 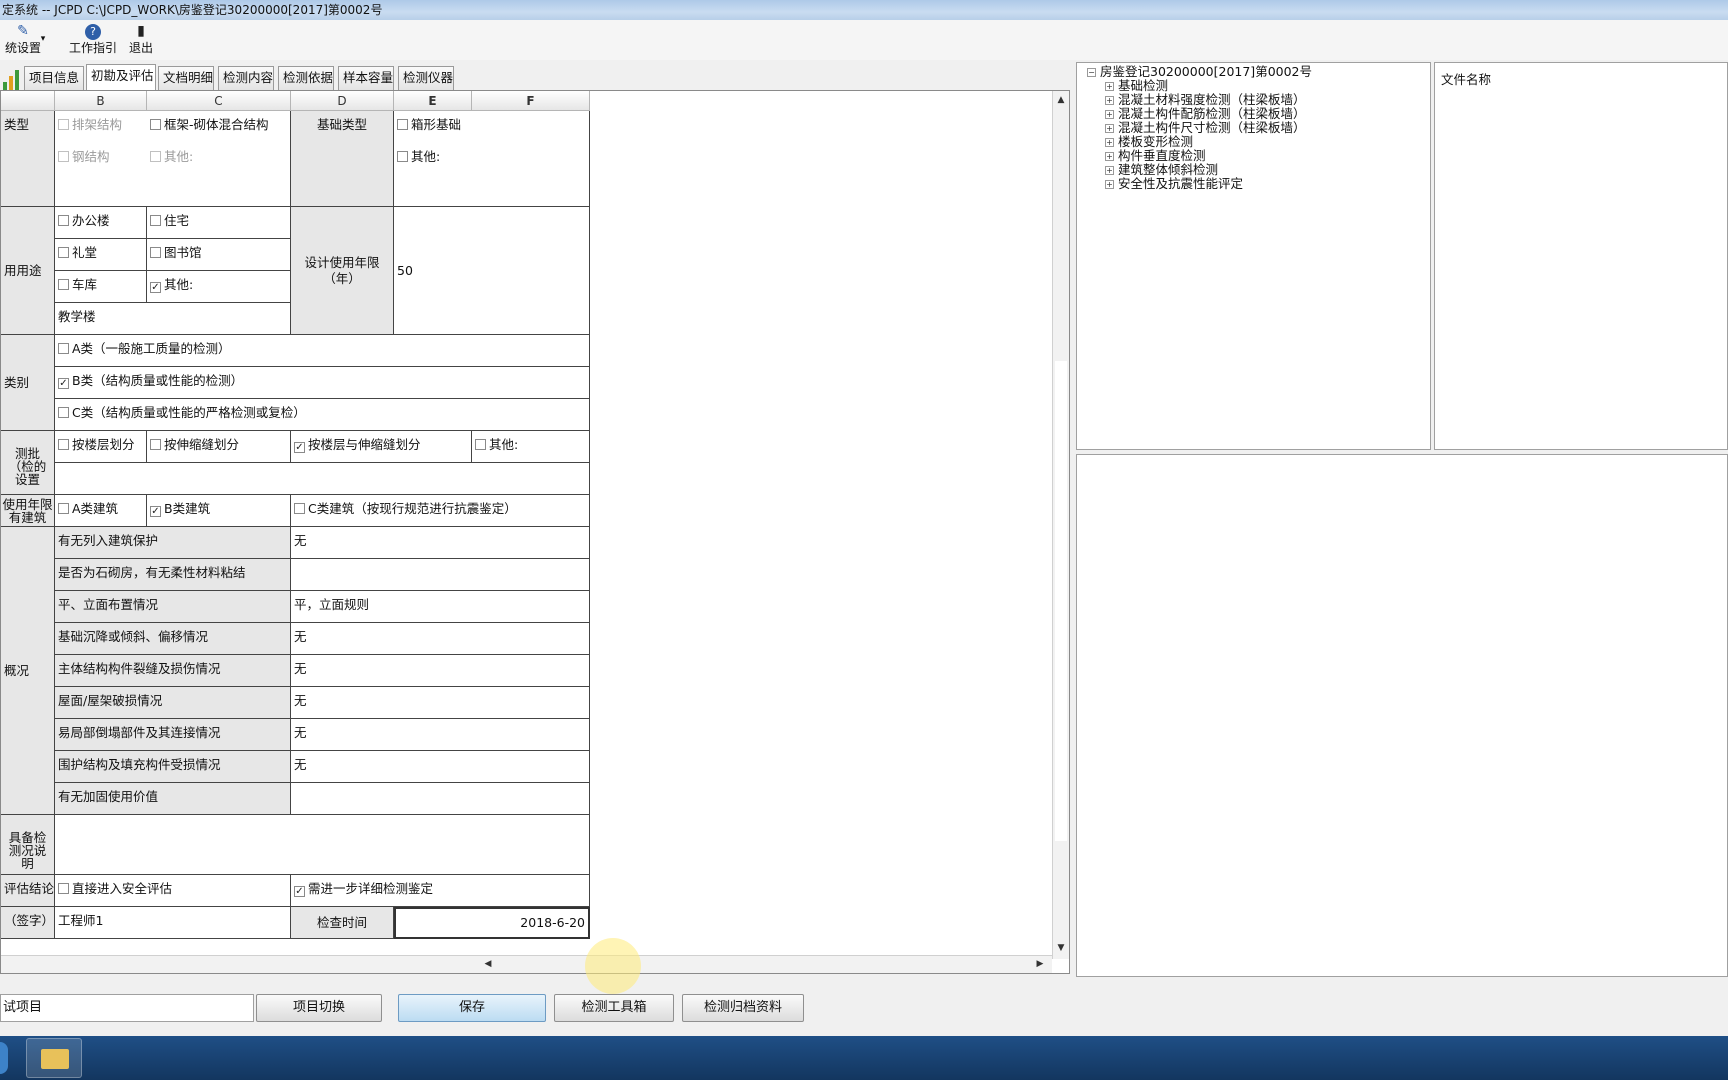 I want to click on structure-option-frame-masonry: 框架-砌体混合结构, so click(x=219, y=127).